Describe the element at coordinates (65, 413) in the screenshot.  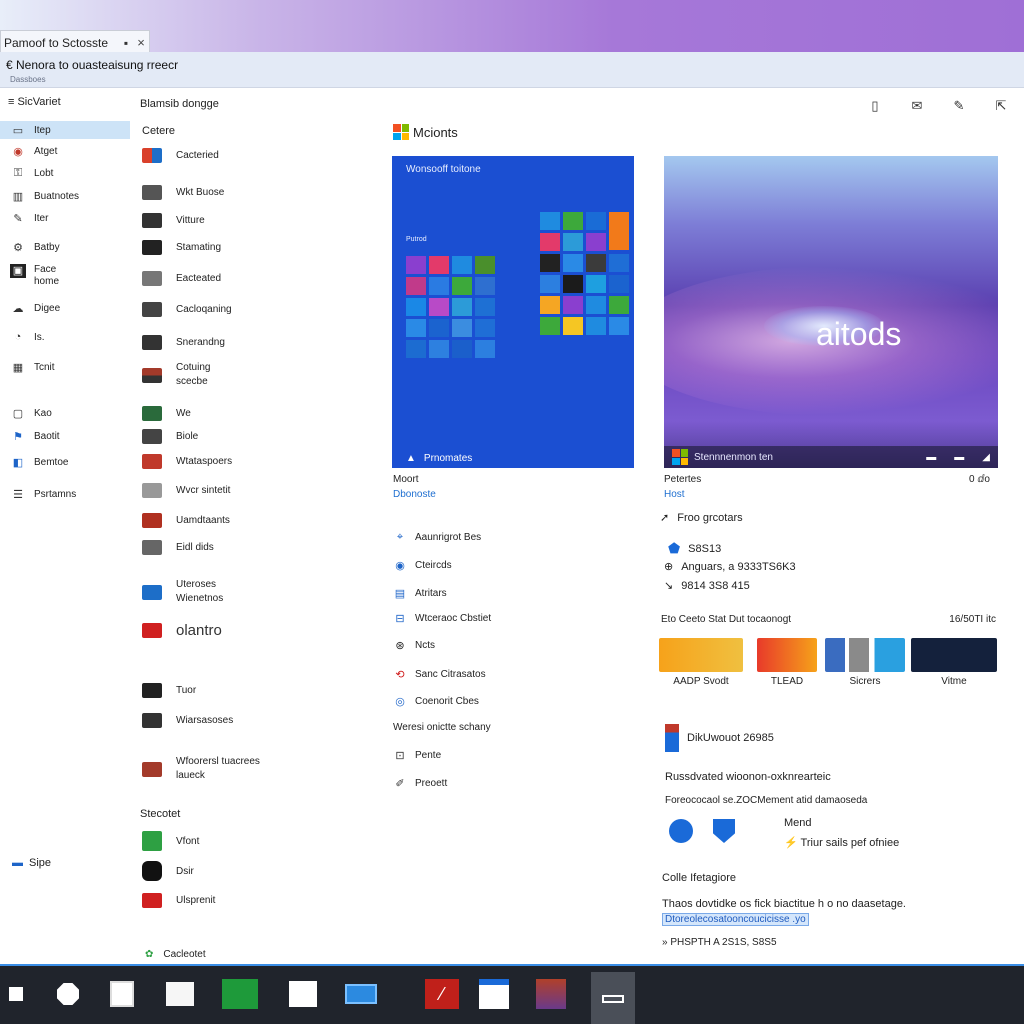
I see `sidebar-item-kao: ▢ Kao` at that location.